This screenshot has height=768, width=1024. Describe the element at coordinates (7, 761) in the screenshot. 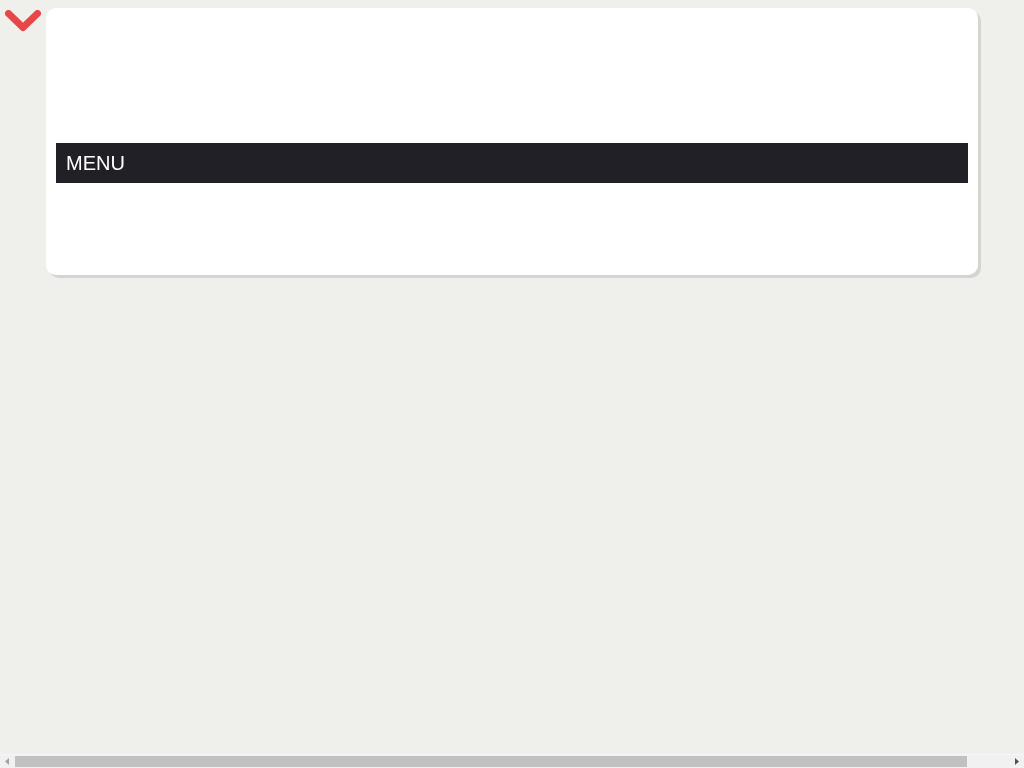

I see `scroll-left-icon` at that location.